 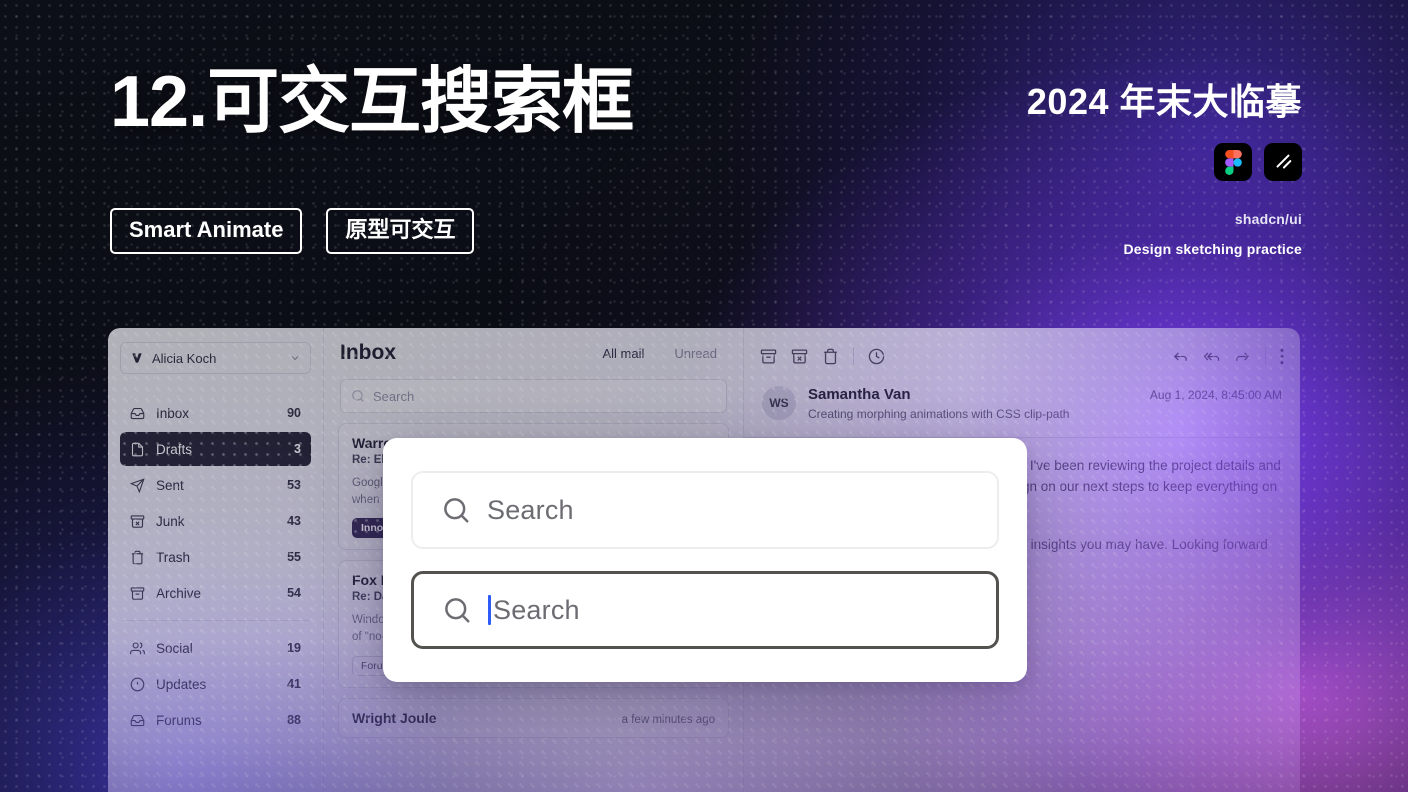 What do you see at coordinates (623, 353) in the screenshot?
I see `tab-all-mail: All mail` at bounding box center [623, 353].